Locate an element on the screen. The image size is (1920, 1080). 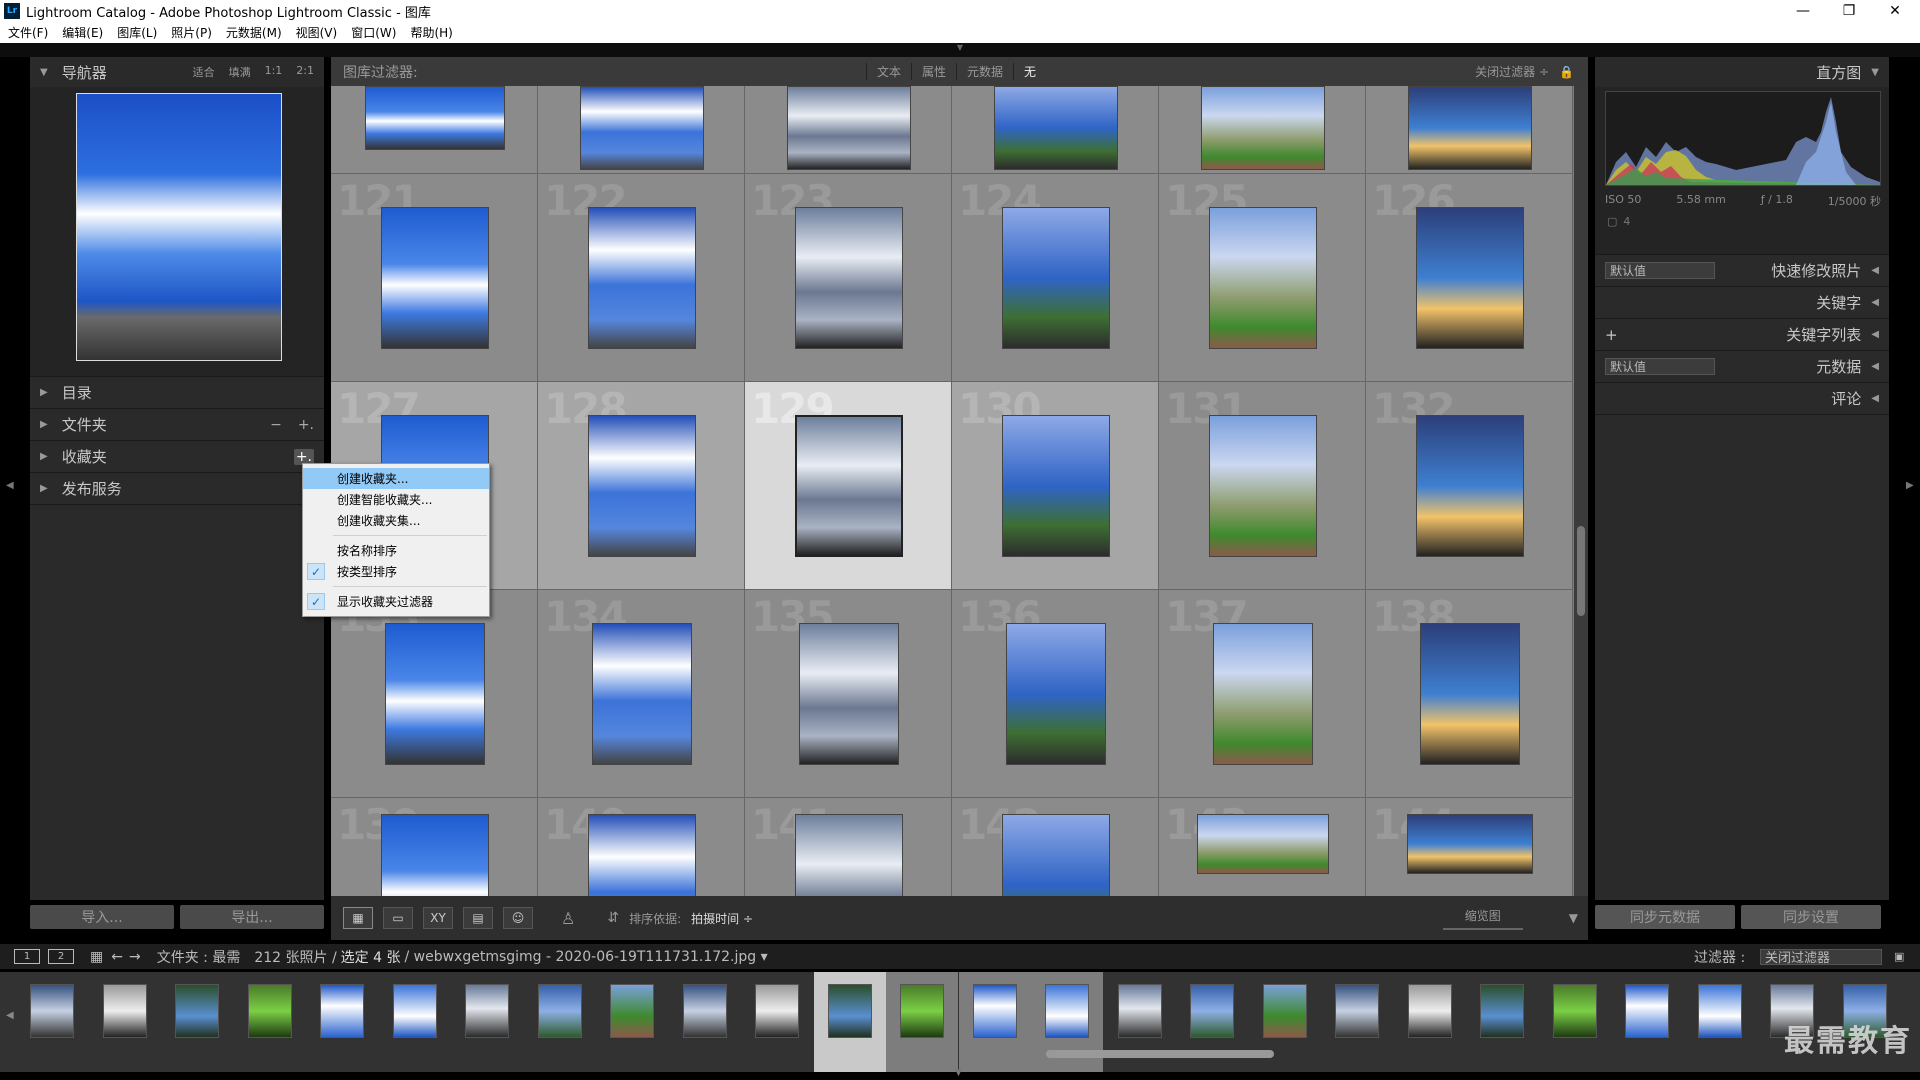
grid-cell: 131 is located at coordinates (1262, 486).